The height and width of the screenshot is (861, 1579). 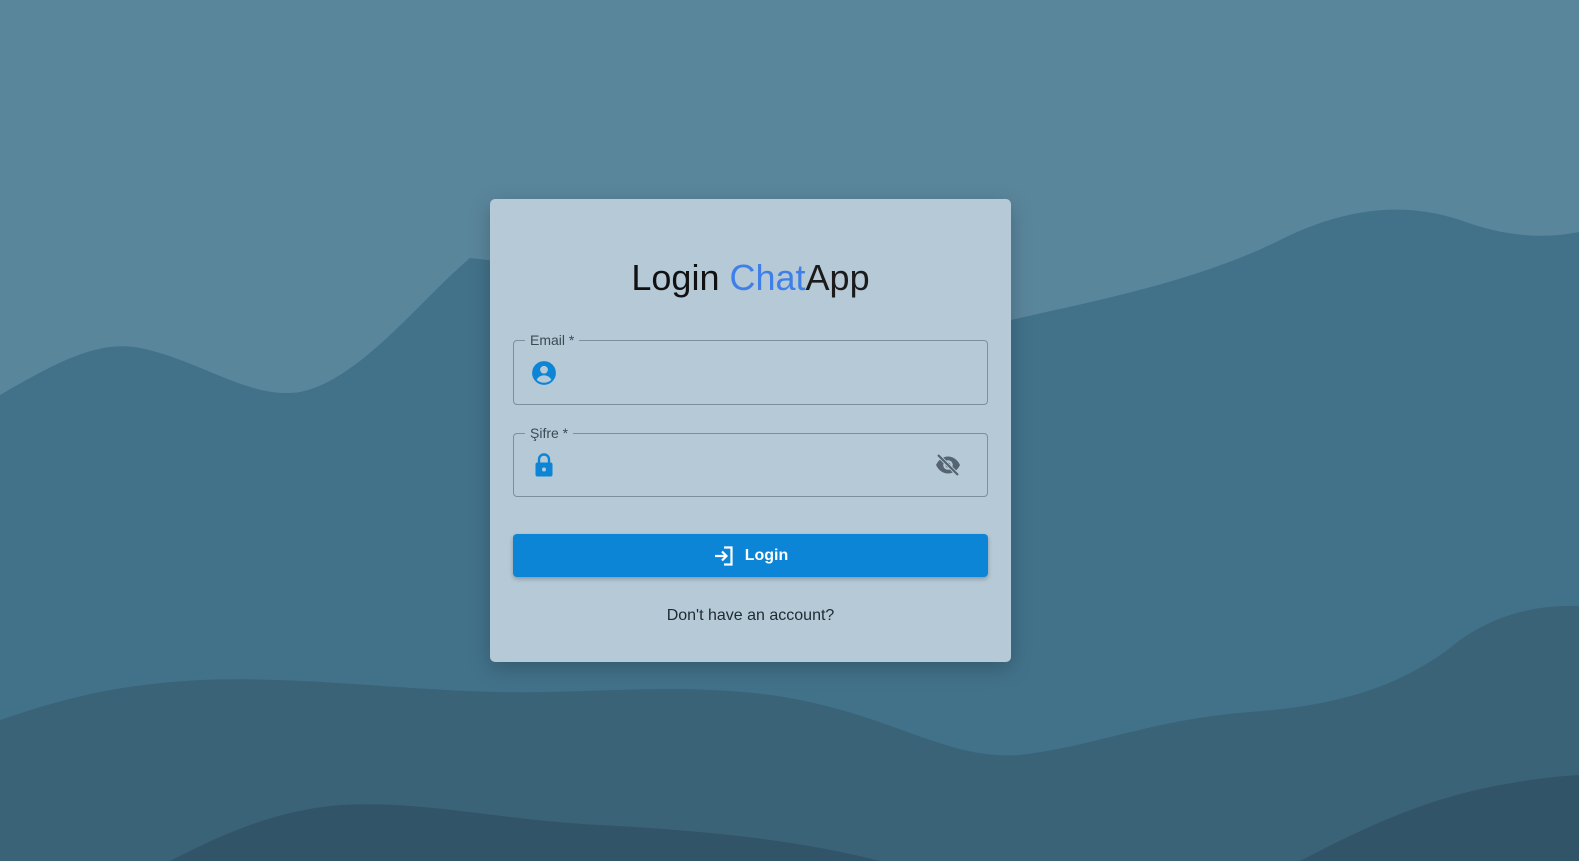 I want to click on login-button-label: Login, so click(x=766, y=555).